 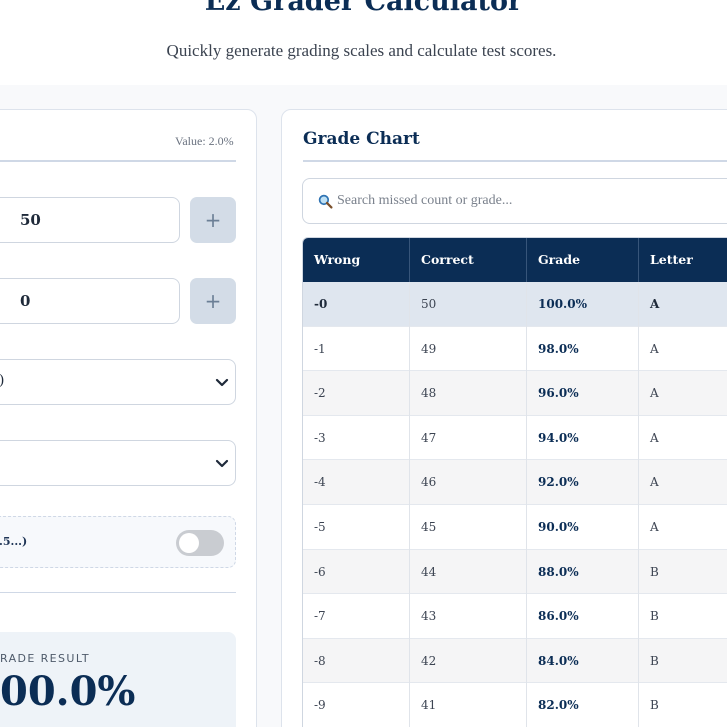 What do you see at coordinates (583, 349) in the screenshot?
I see `cell-grade: 98.0%` at bounding box center [583, 349].